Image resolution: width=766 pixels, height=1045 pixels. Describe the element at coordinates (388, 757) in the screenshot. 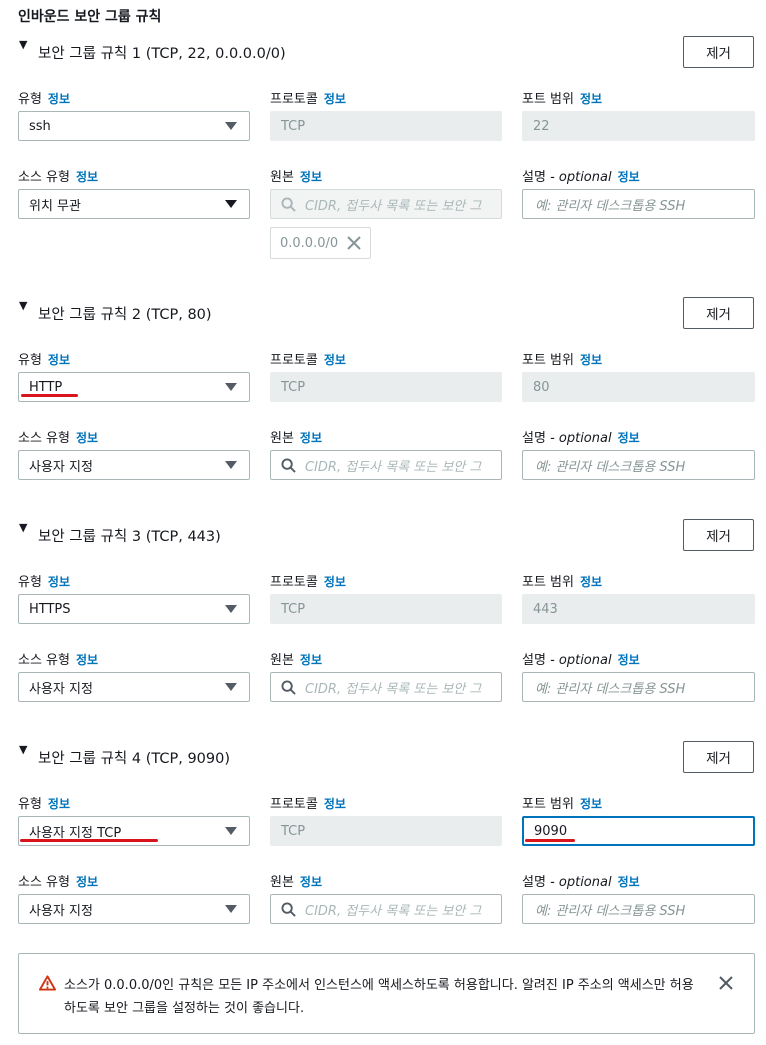

I see `rule-header: ▼ 보안 그룹 규칙 4 (TCP, 9090) 제거` at that location.